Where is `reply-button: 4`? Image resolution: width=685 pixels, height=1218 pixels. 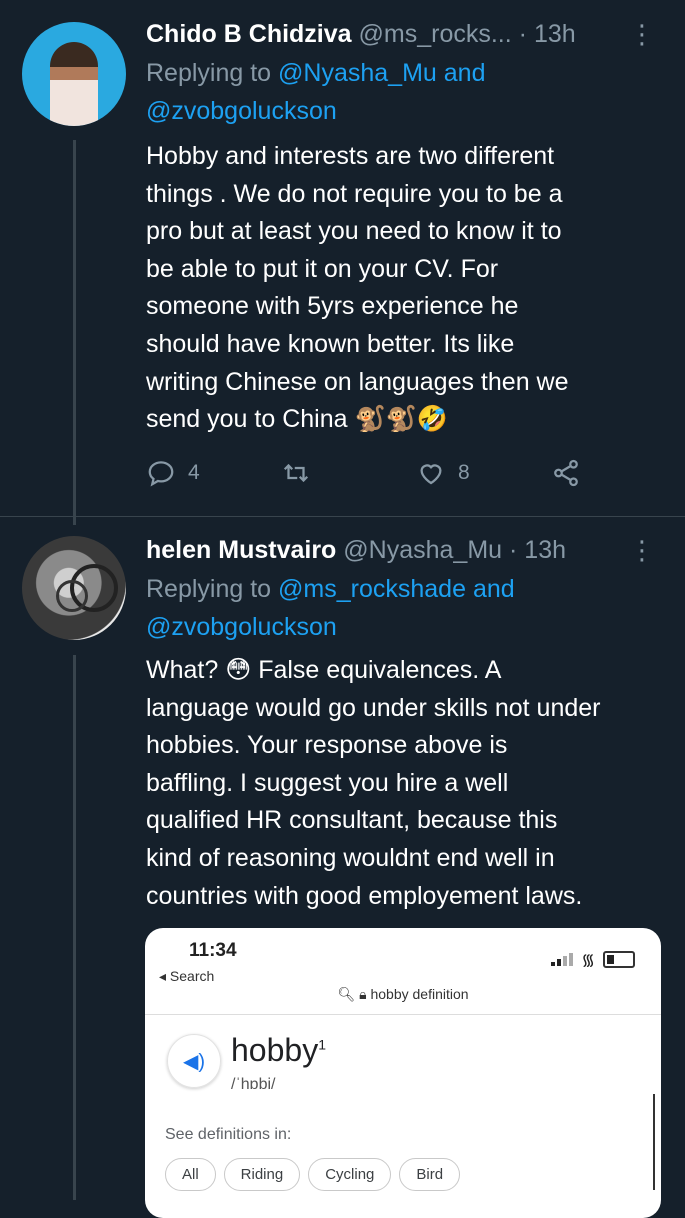 reply-button: 4 is located at coordinates (173, 473).